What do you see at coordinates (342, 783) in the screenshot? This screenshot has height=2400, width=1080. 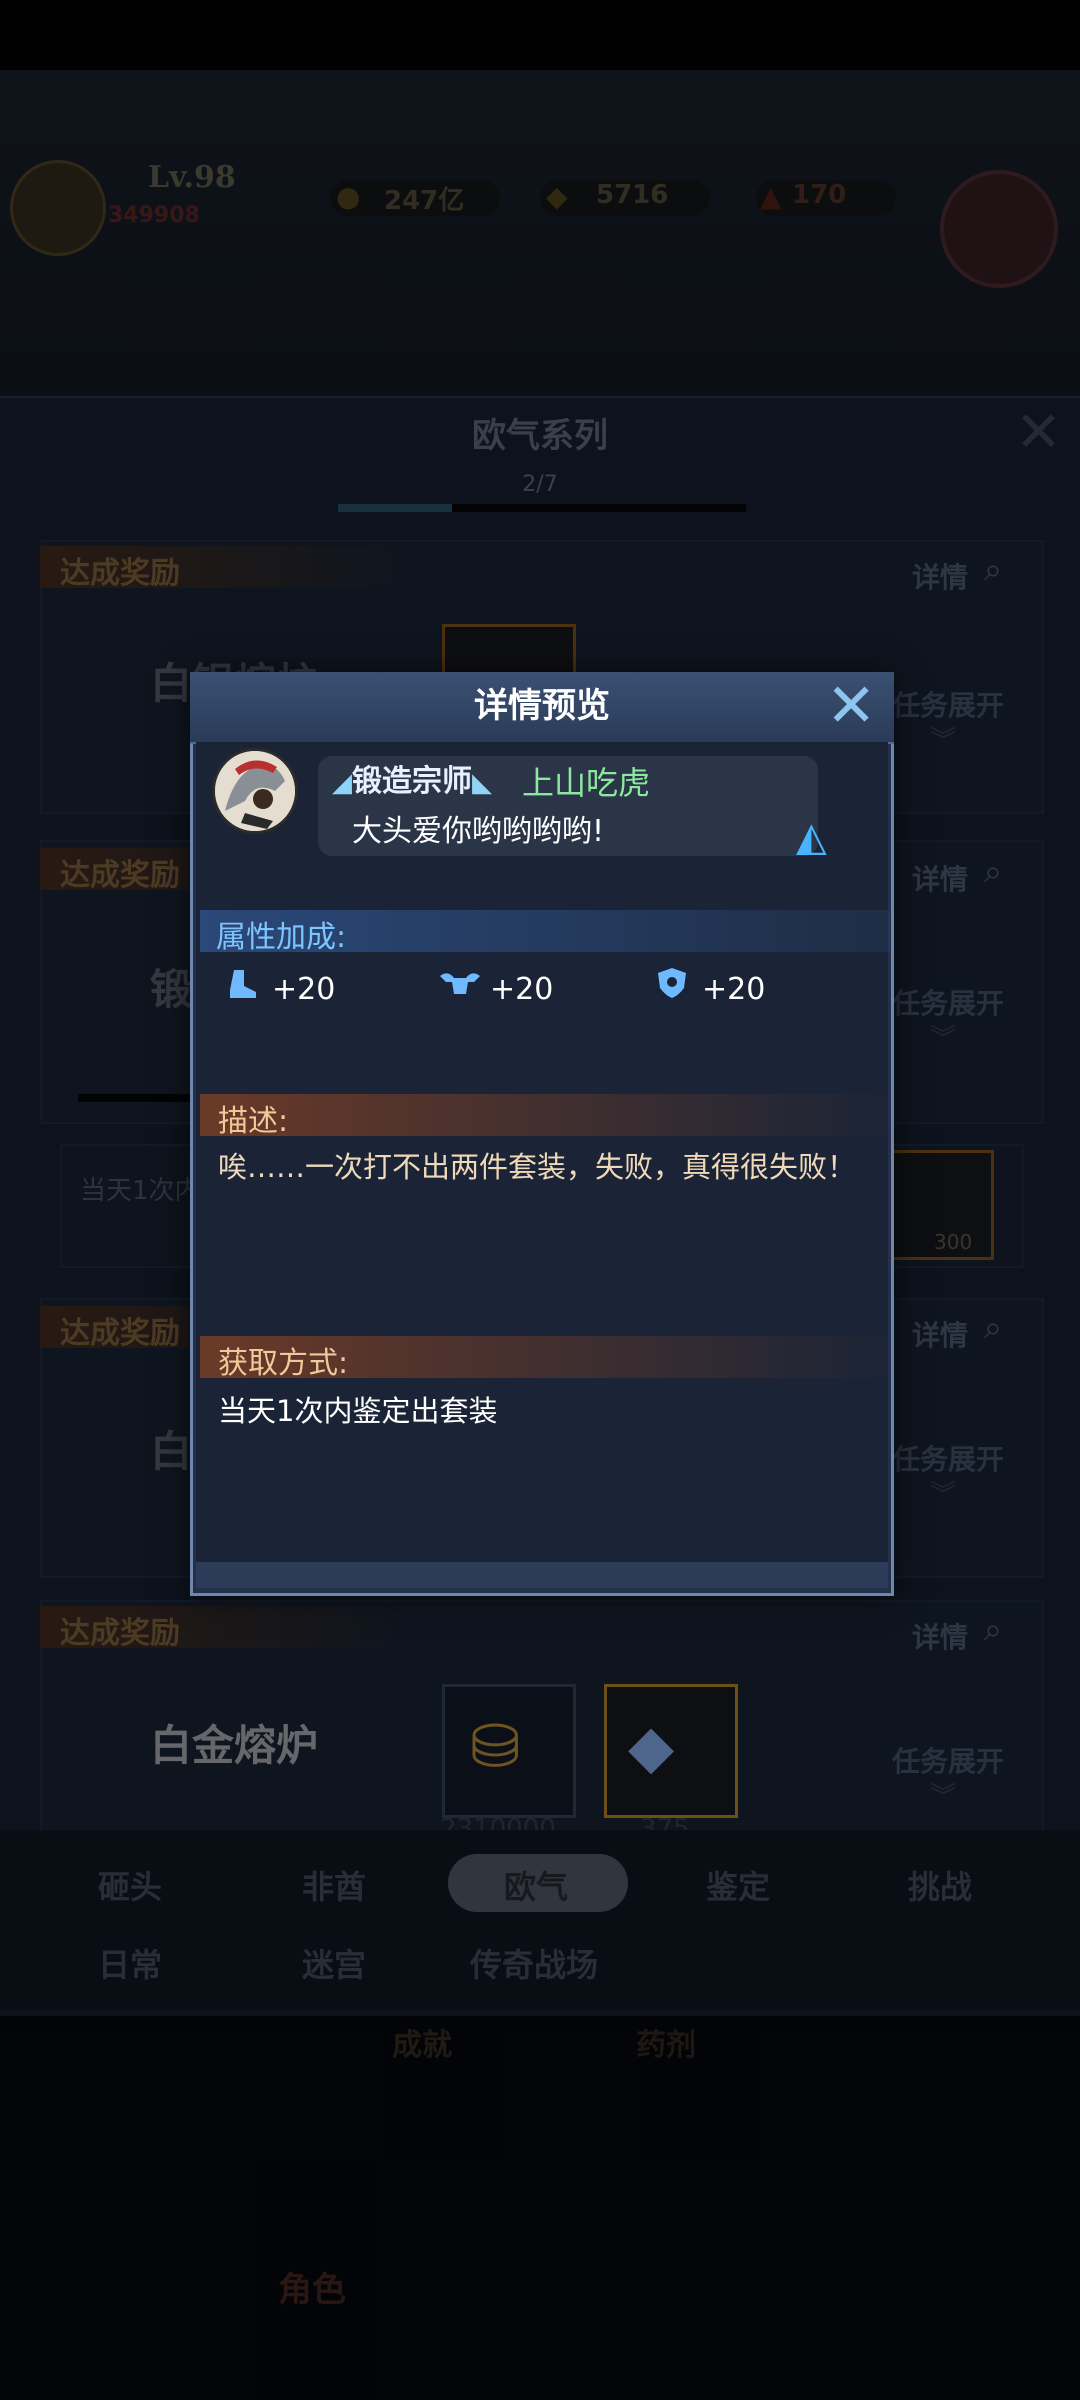 I see `wing-left-icon: ◢` at bounding box center [342, 783].